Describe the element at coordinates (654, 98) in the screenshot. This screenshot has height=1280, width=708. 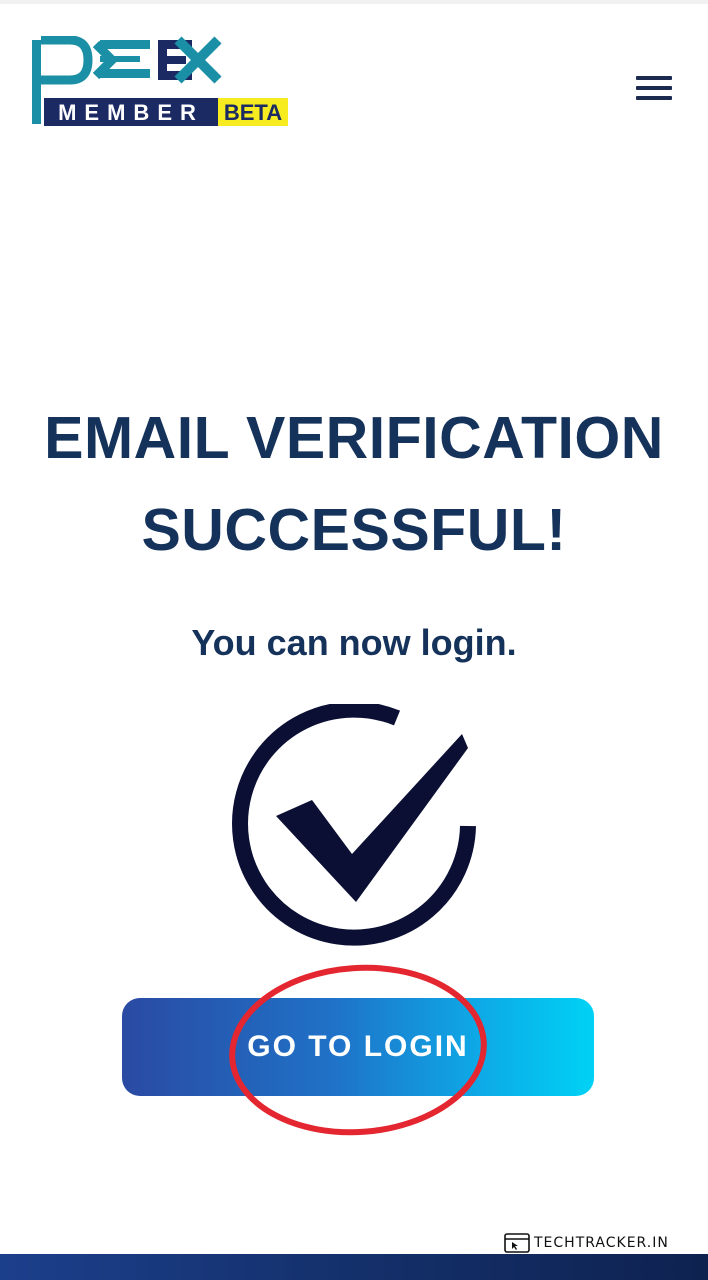
I see `menu-bar-bottom` at that location.